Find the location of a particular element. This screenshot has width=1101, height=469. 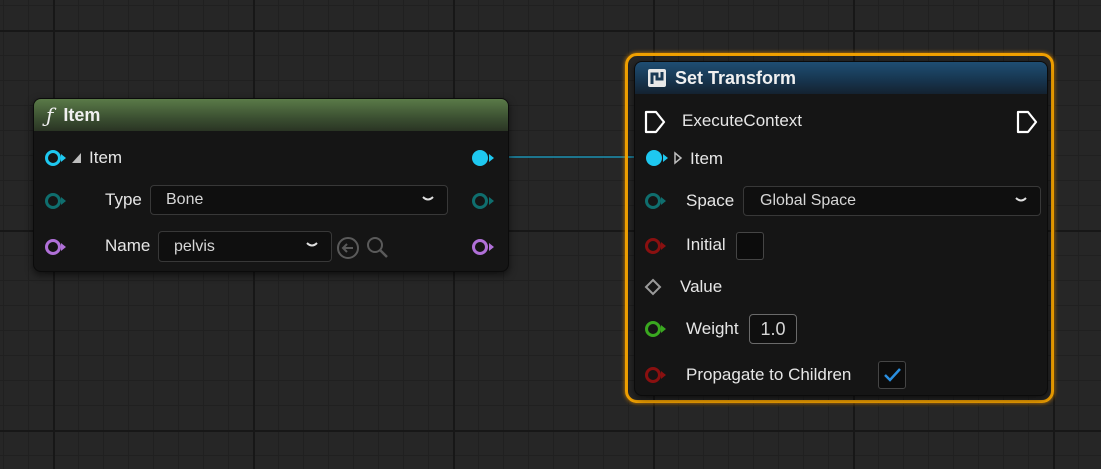

weight-label: Weight is located at coordinates (712, 328).